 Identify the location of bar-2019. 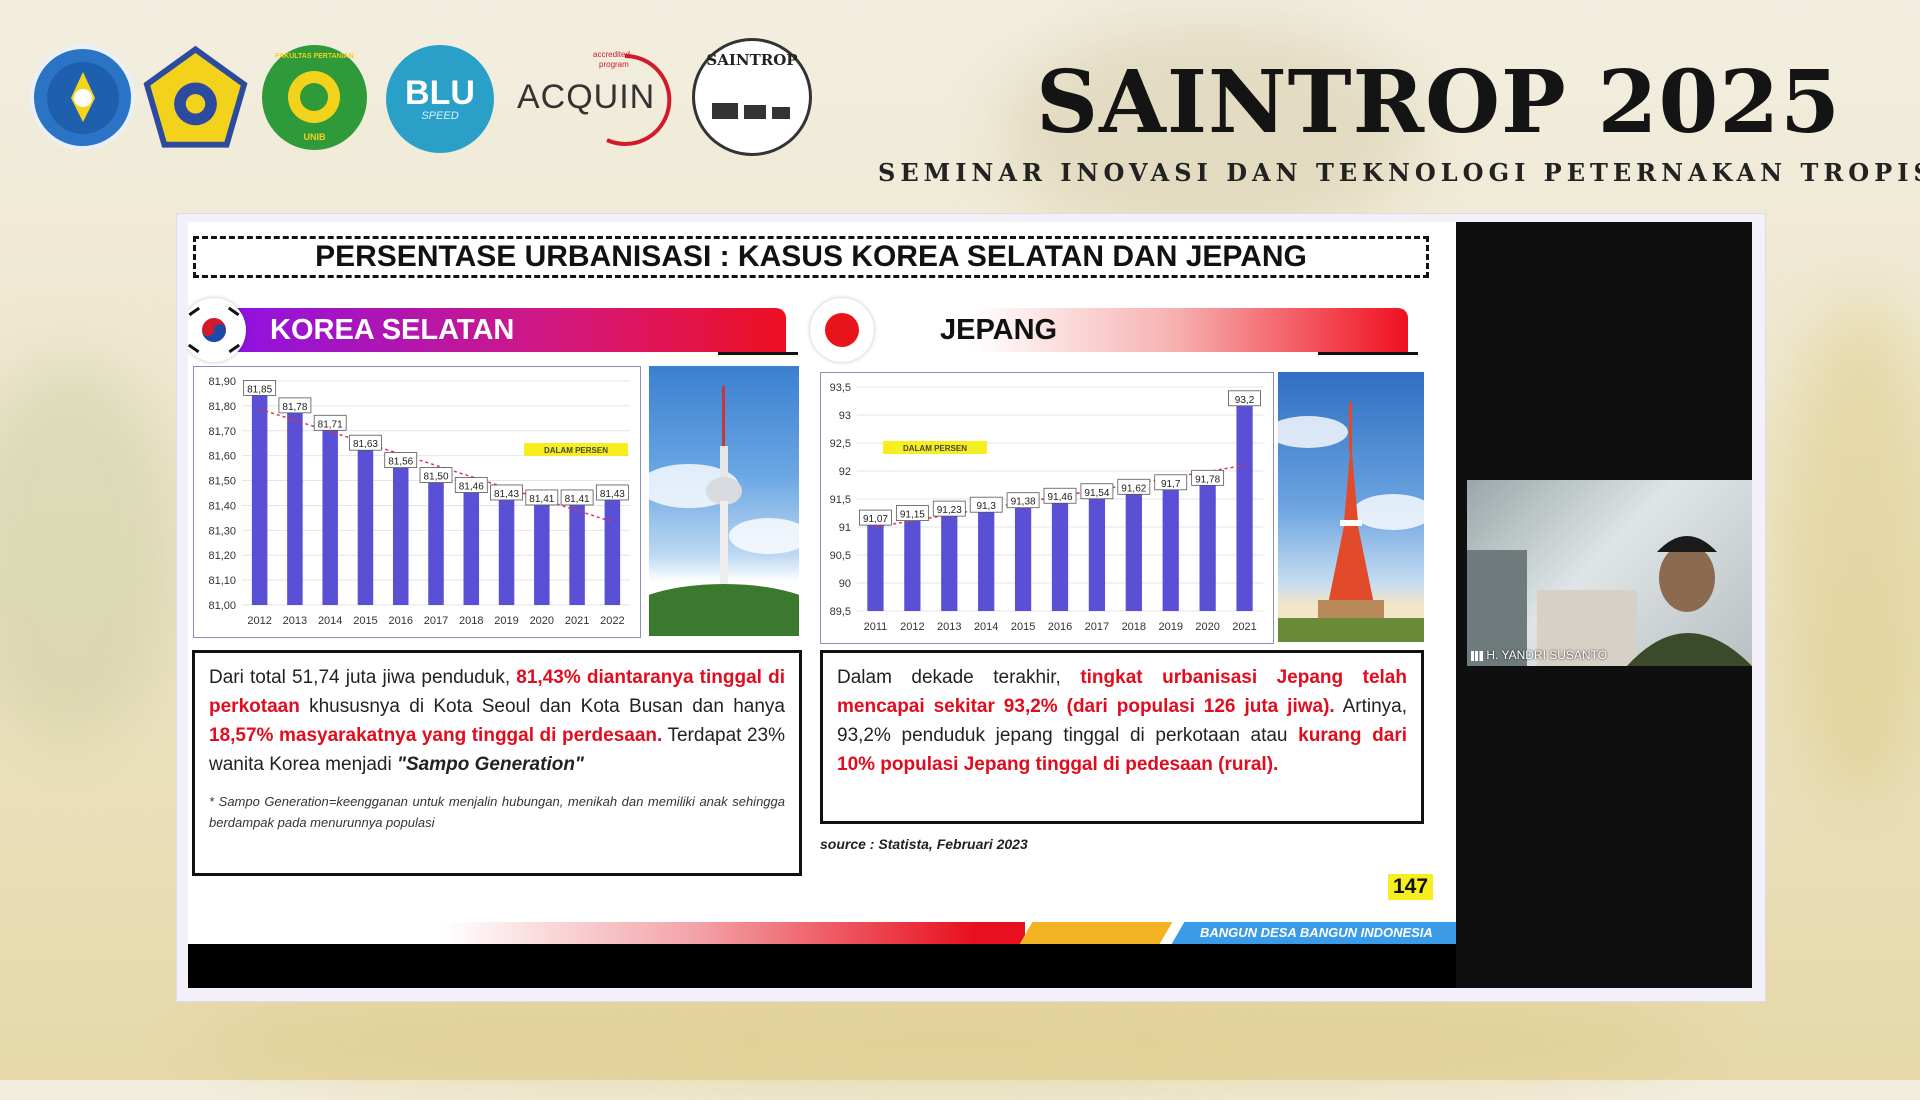
(1170, 549).